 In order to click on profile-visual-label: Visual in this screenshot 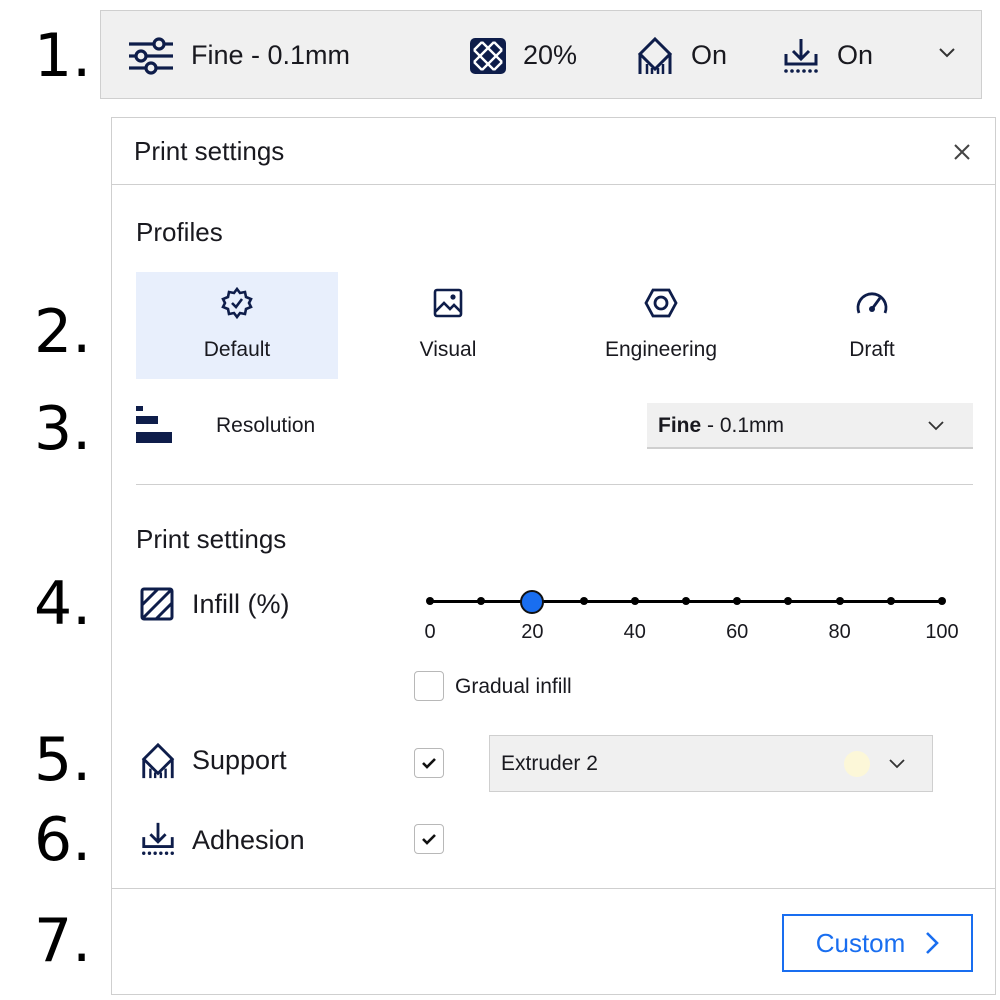, I will do `click(448, 349)`.